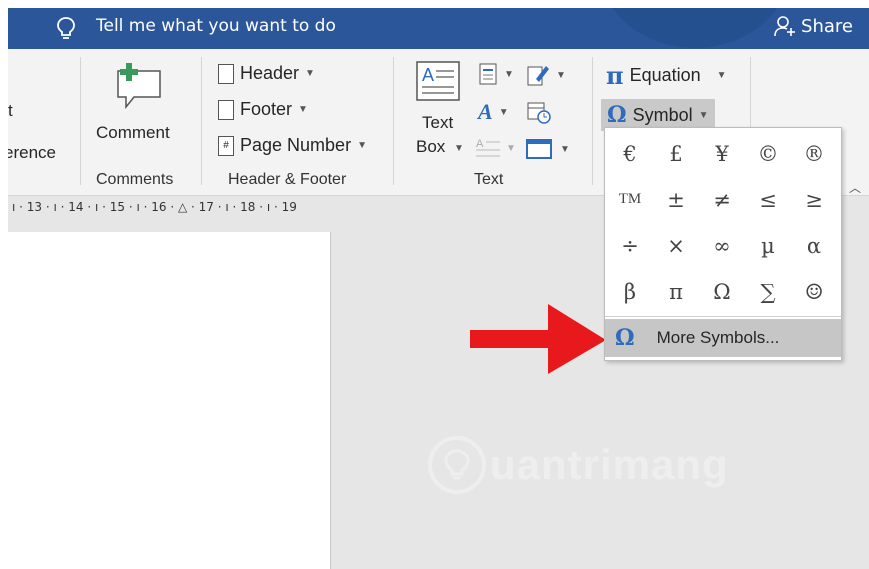 This screenshot has width=869, height=569. I want to click on title-bar: Tell me what you want to do Share, so click(438, 28).